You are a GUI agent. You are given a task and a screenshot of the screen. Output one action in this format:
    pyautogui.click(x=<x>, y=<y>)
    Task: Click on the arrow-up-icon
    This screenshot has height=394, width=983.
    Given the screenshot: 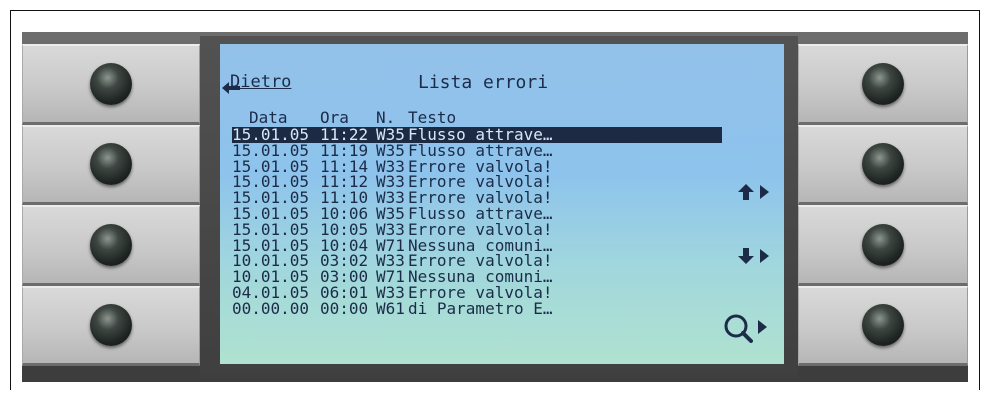 What is the action you would take?
    pyautogui.click(x=755, y=192)
    